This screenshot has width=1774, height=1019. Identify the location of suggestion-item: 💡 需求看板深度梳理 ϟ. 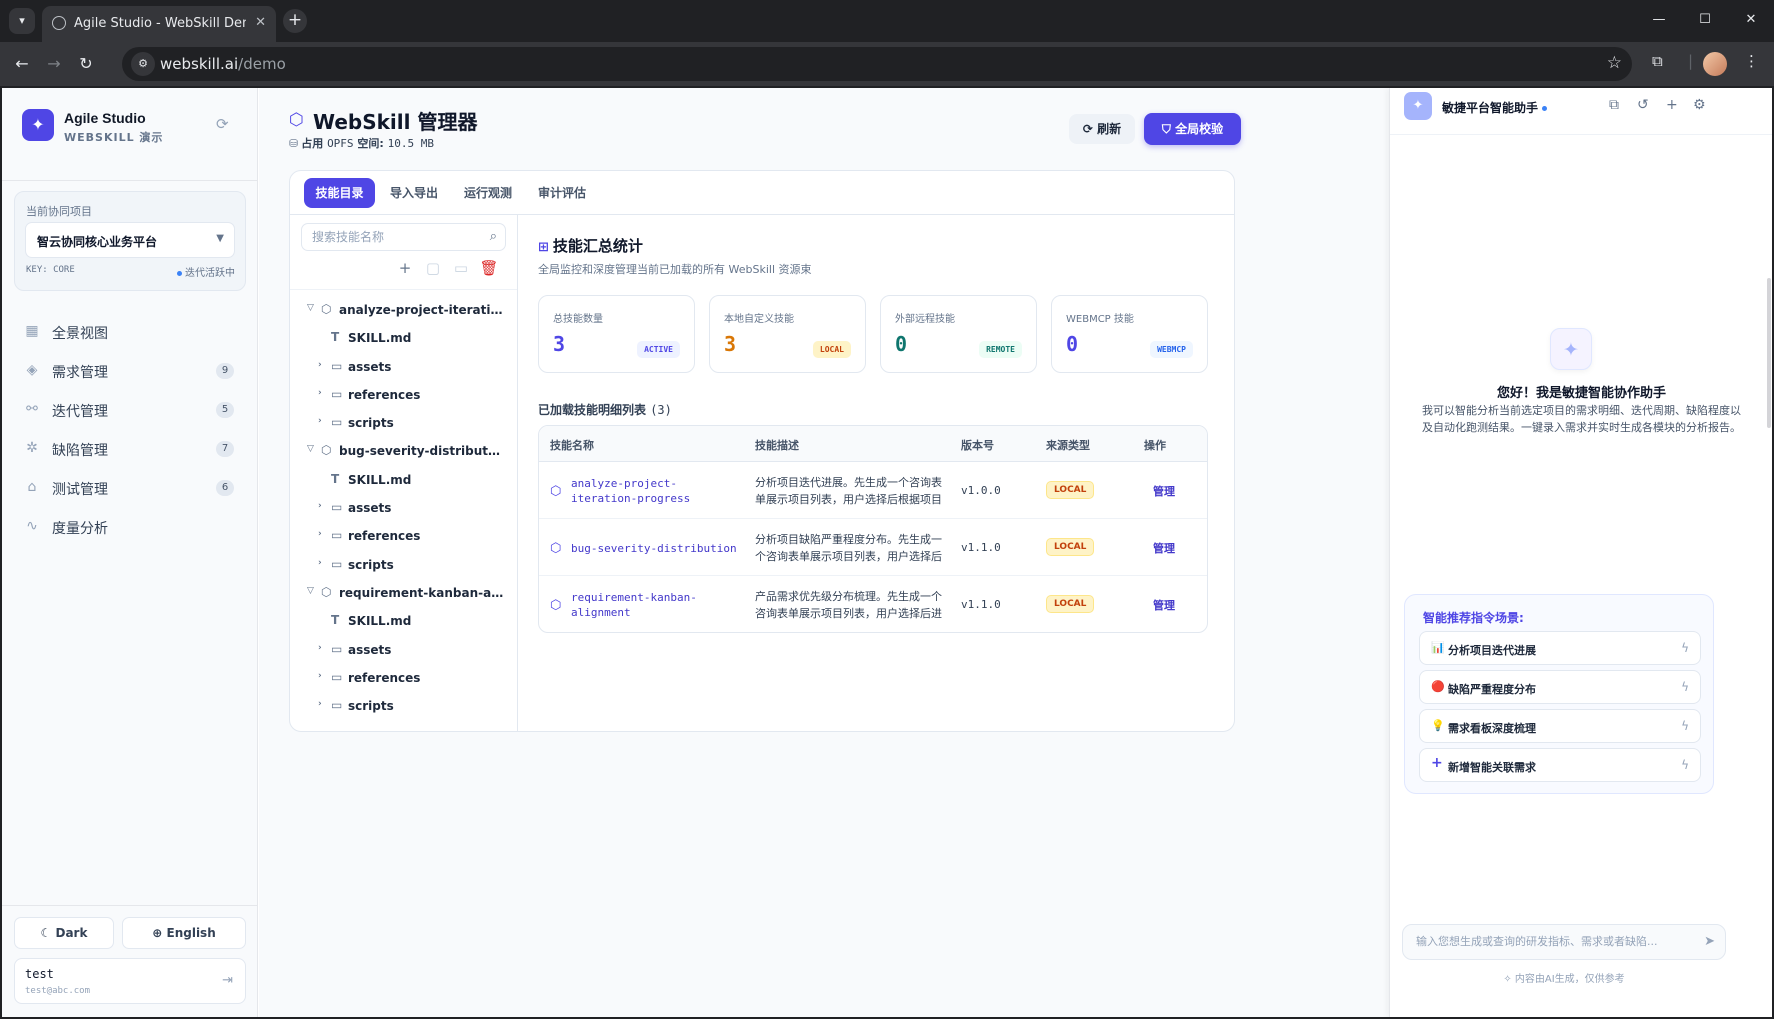
(1560, 726).